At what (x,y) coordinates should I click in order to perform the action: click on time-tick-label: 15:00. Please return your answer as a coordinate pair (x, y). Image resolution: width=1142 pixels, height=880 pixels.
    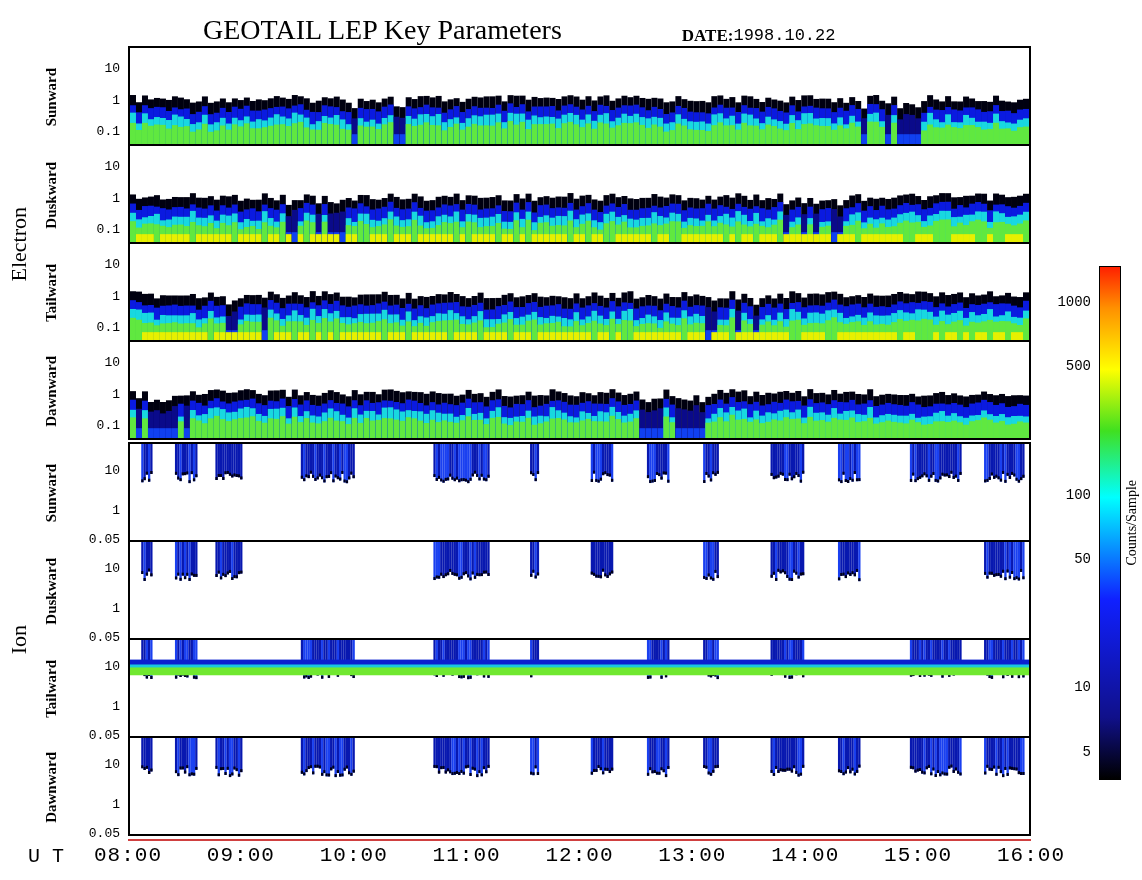
    Looking at the image, I should click on (918, 855).